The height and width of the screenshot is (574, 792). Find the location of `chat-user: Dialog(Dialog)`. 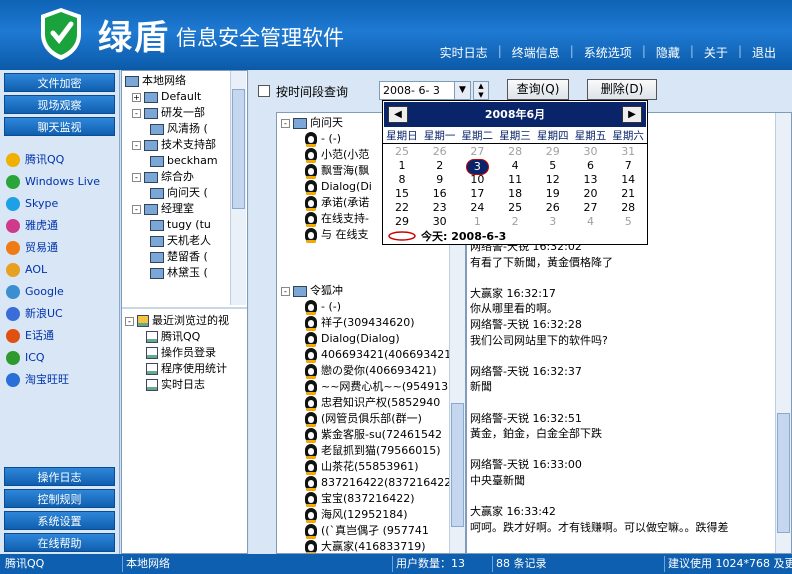

chat-user: Dialog(Dialog) is located at coordinates (352, 339).